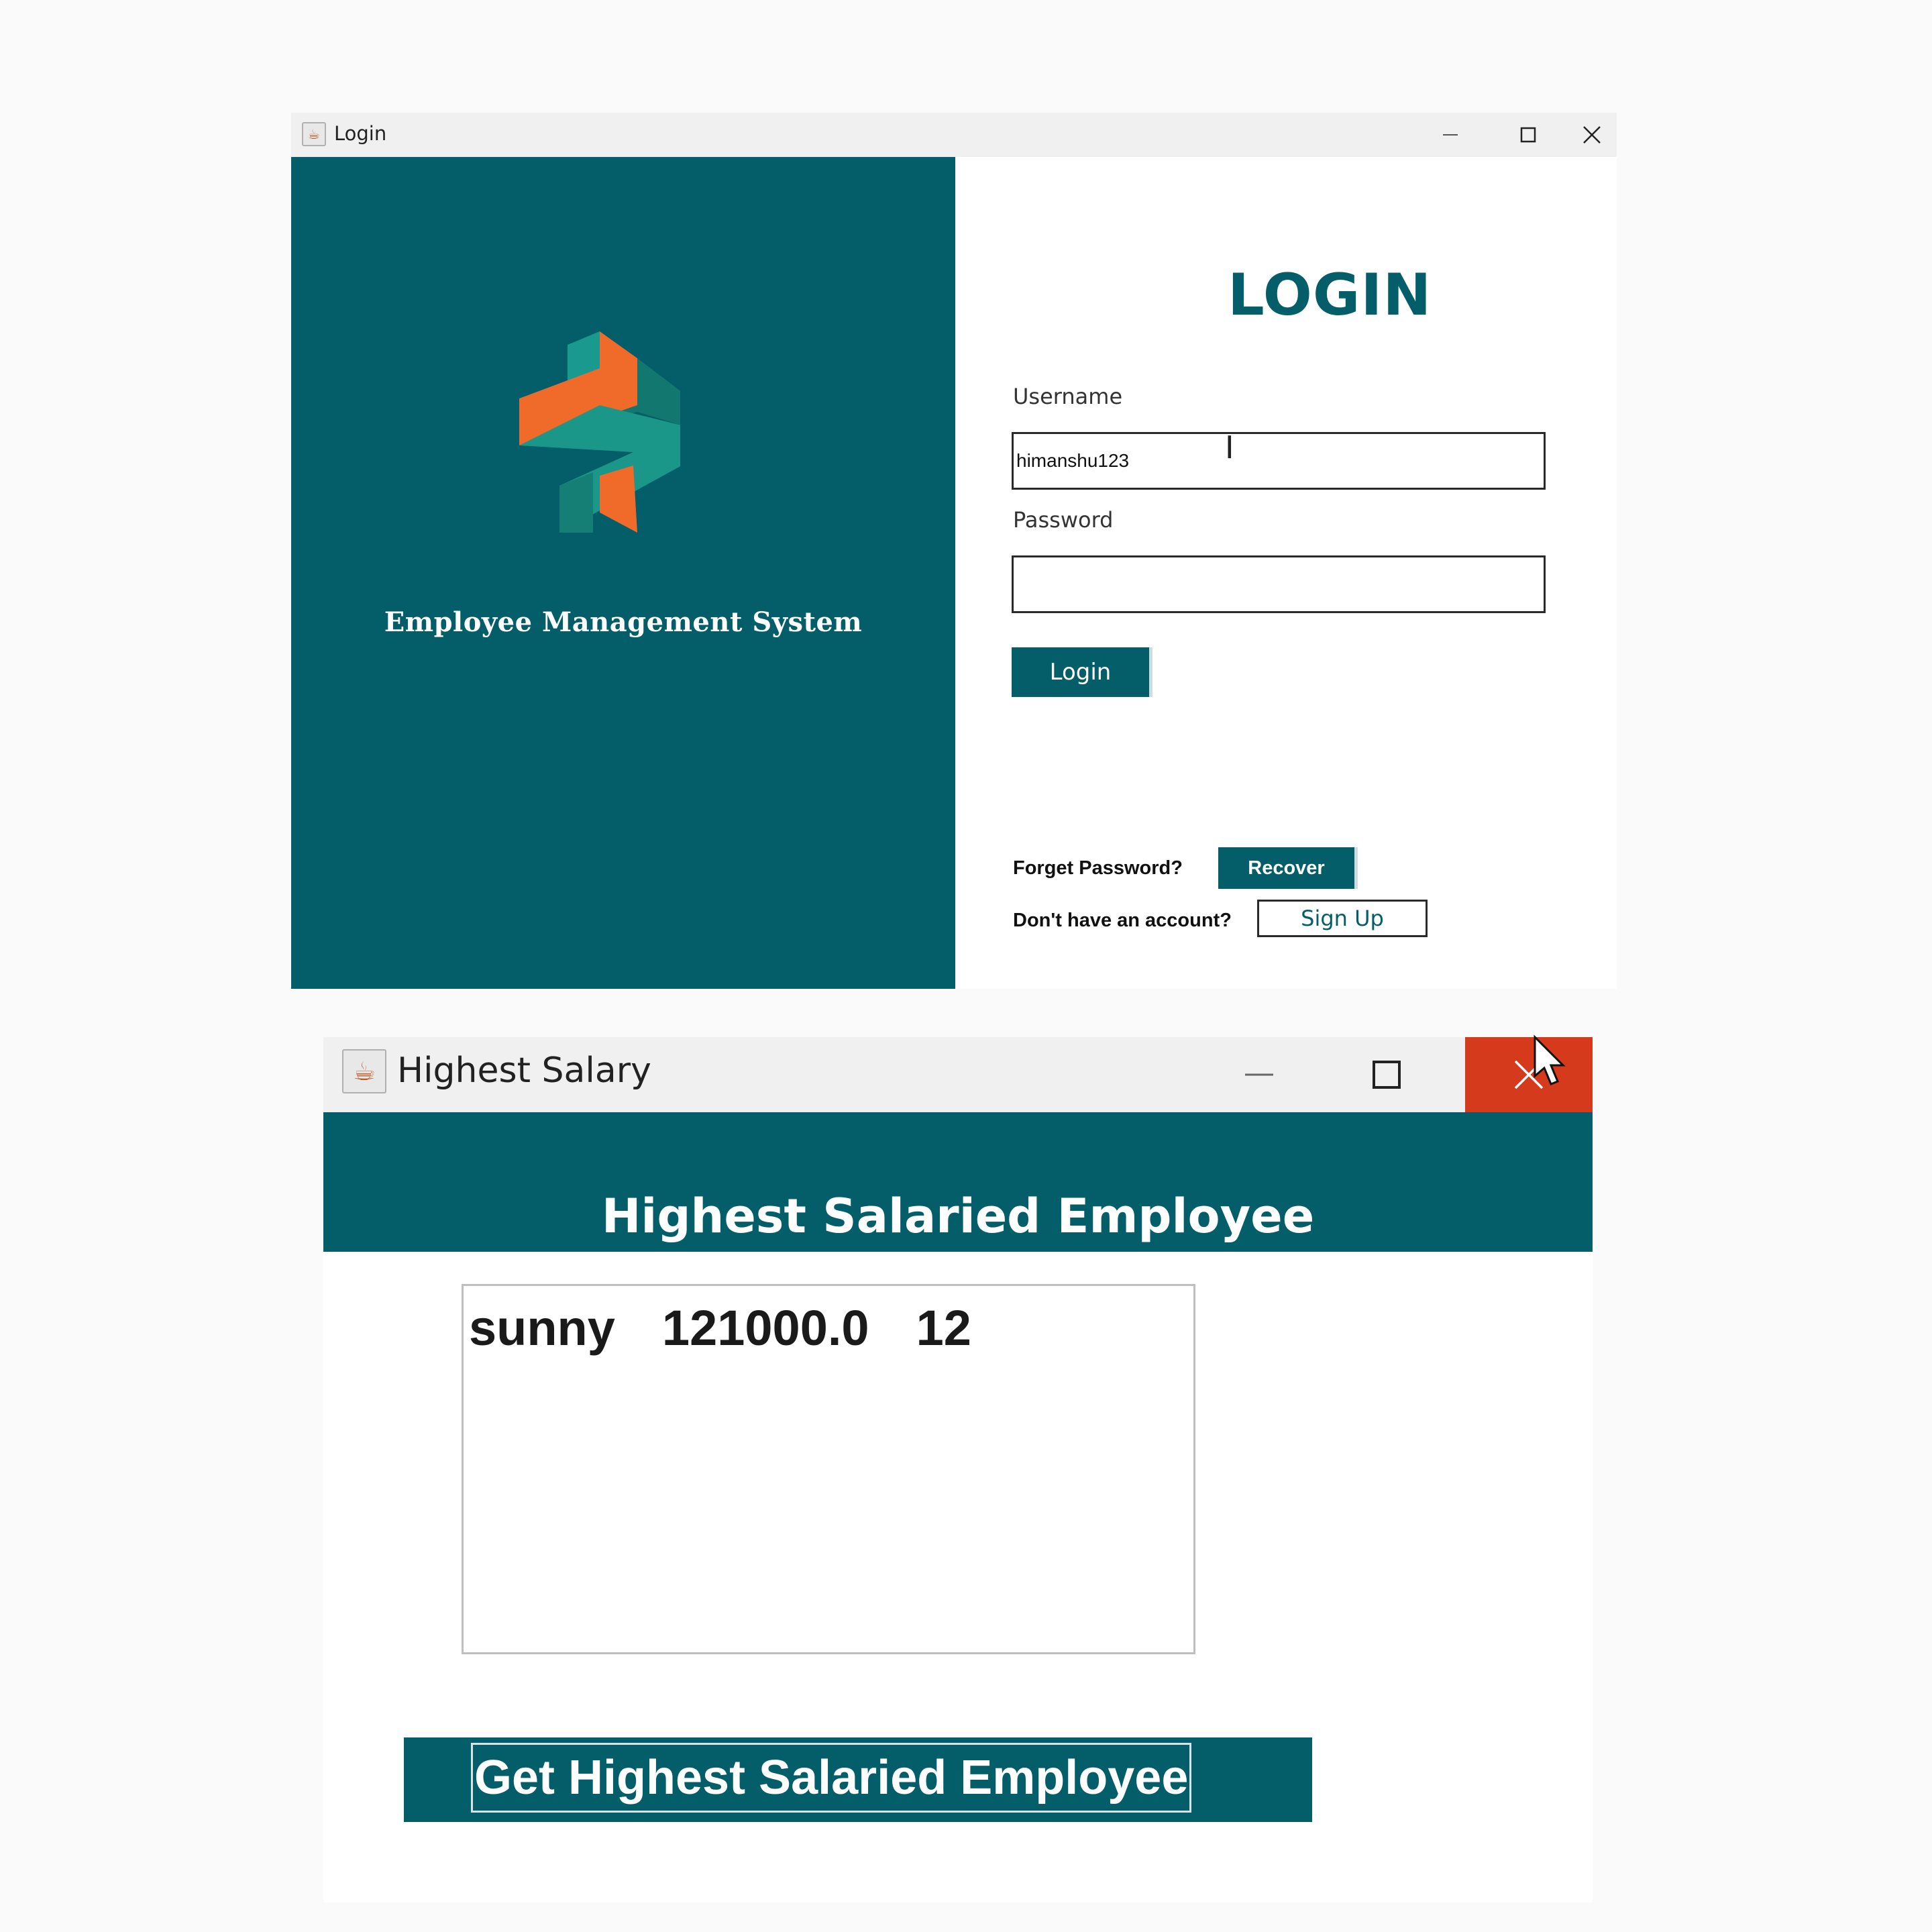 This screenshot has width=1932, height=1932. Describe the element at coordinates (1550, 1059) in the screenshot. I see `mouse-pointer-icon` at that location.